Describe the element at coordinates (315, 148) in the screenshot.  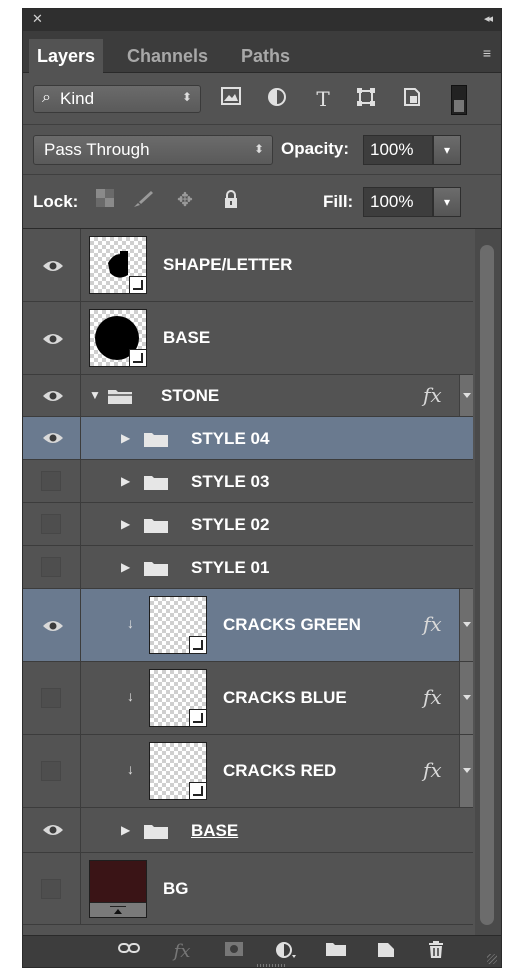
I see `opacity-label: Opacity:` at that location.